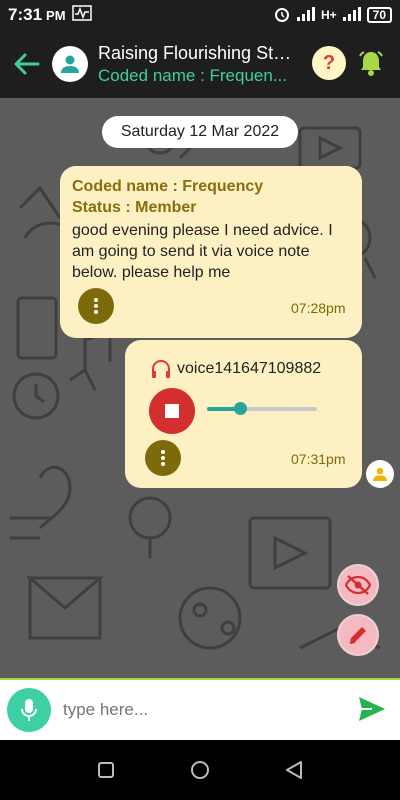  What do you see at coordinates (262, 408) in the screenshot?
I see `playback-seekbar` at bounding box center [262, 408].